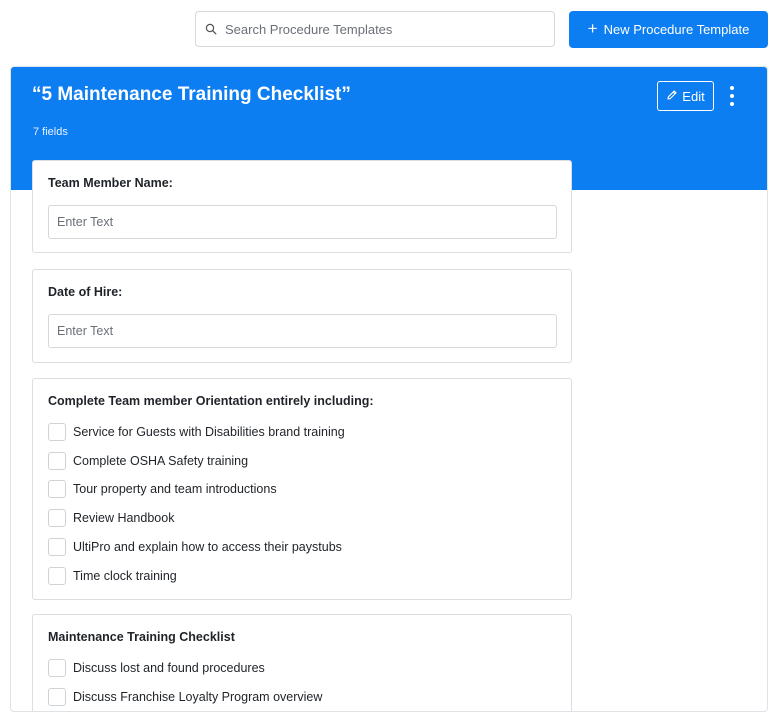 The height and width of the screenshot is (717, 782). Describe the element at coordinates (672, 96) in the screenshot. I see `pencil-icon` at that location.